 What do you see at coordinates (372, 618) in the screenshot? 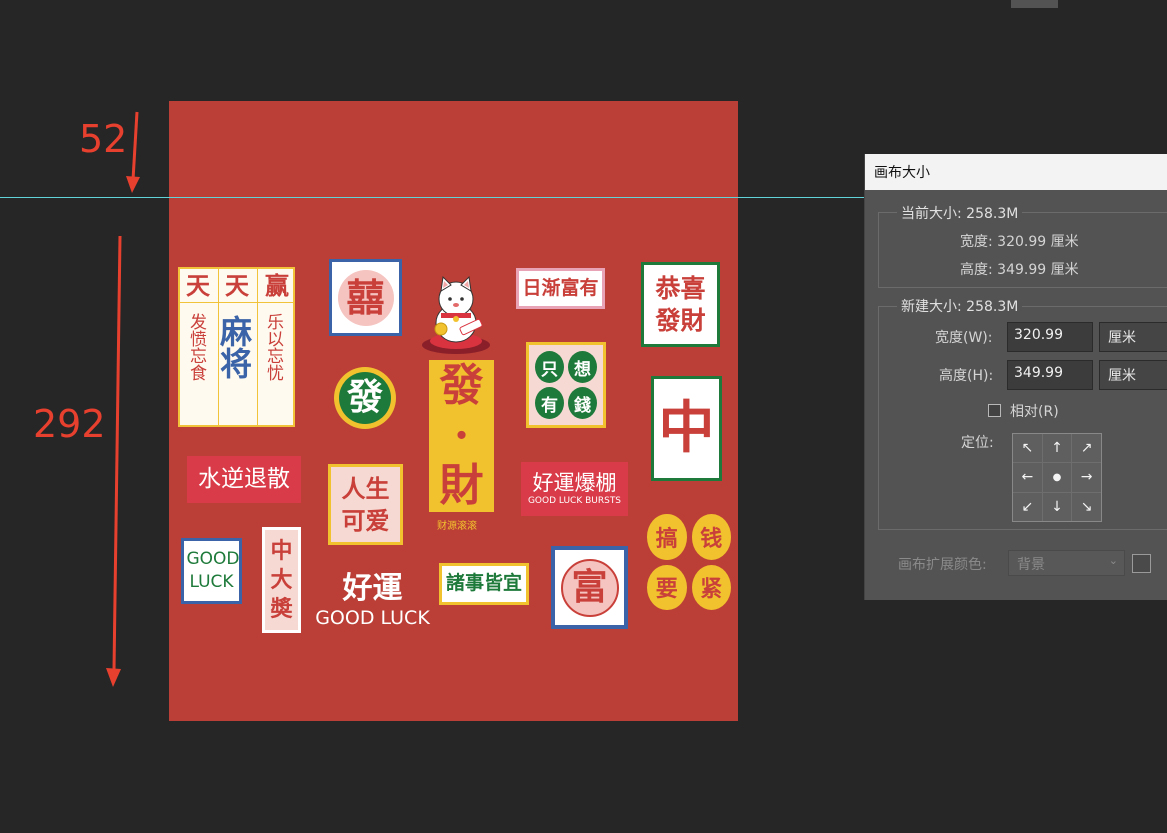
I see `haoyun-en: GOOD LUCK` at bounding box center [372, 618].